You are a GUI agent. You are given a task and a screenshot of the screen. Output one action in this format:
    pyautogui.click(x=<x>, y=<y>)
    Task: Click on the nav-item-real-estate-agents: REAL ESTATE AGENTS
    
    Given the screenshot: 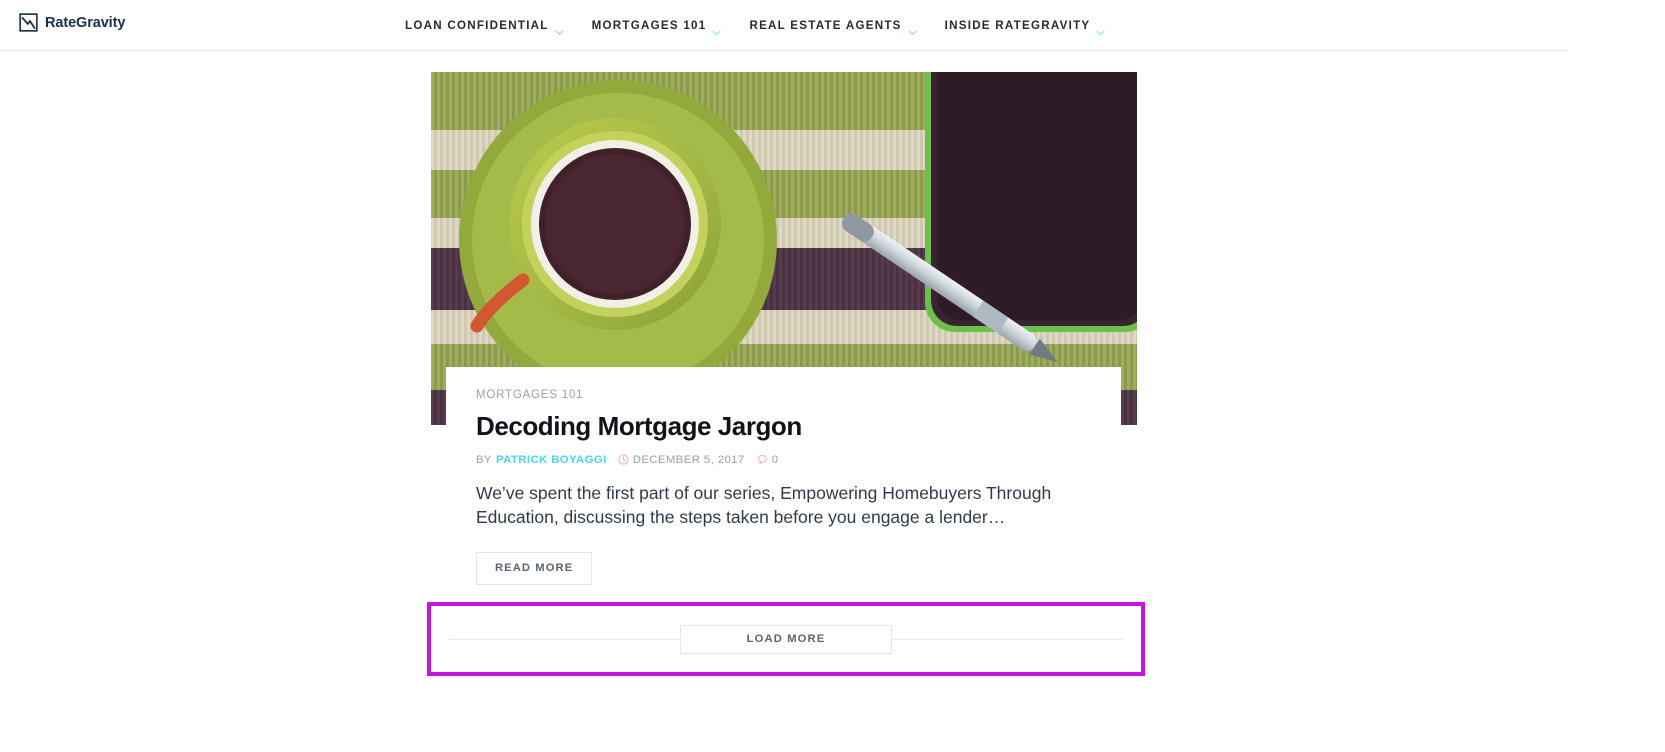 What is the action you would take?
    pyautogui.click(x=833, y=25)
    